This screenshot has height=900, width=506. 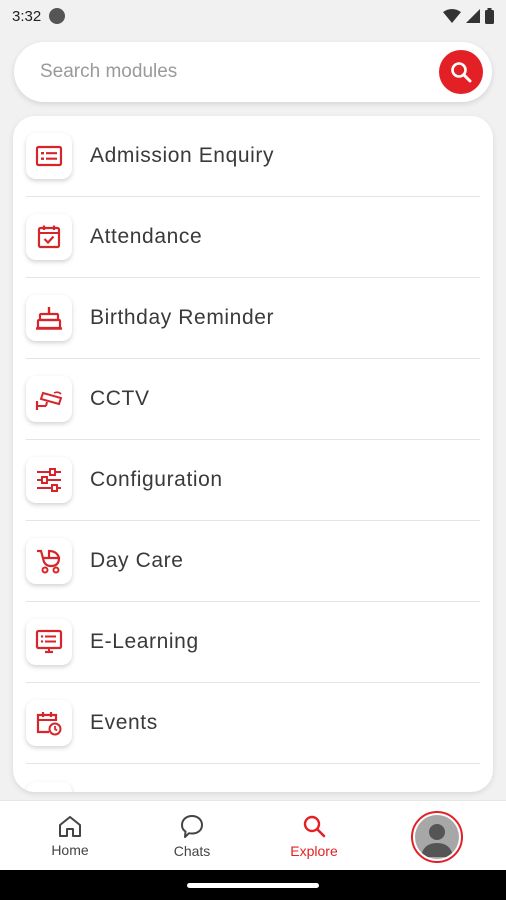 I want to click on module-item-birthday-reminder: Birthday Reminder, so click(x=253, y=318).